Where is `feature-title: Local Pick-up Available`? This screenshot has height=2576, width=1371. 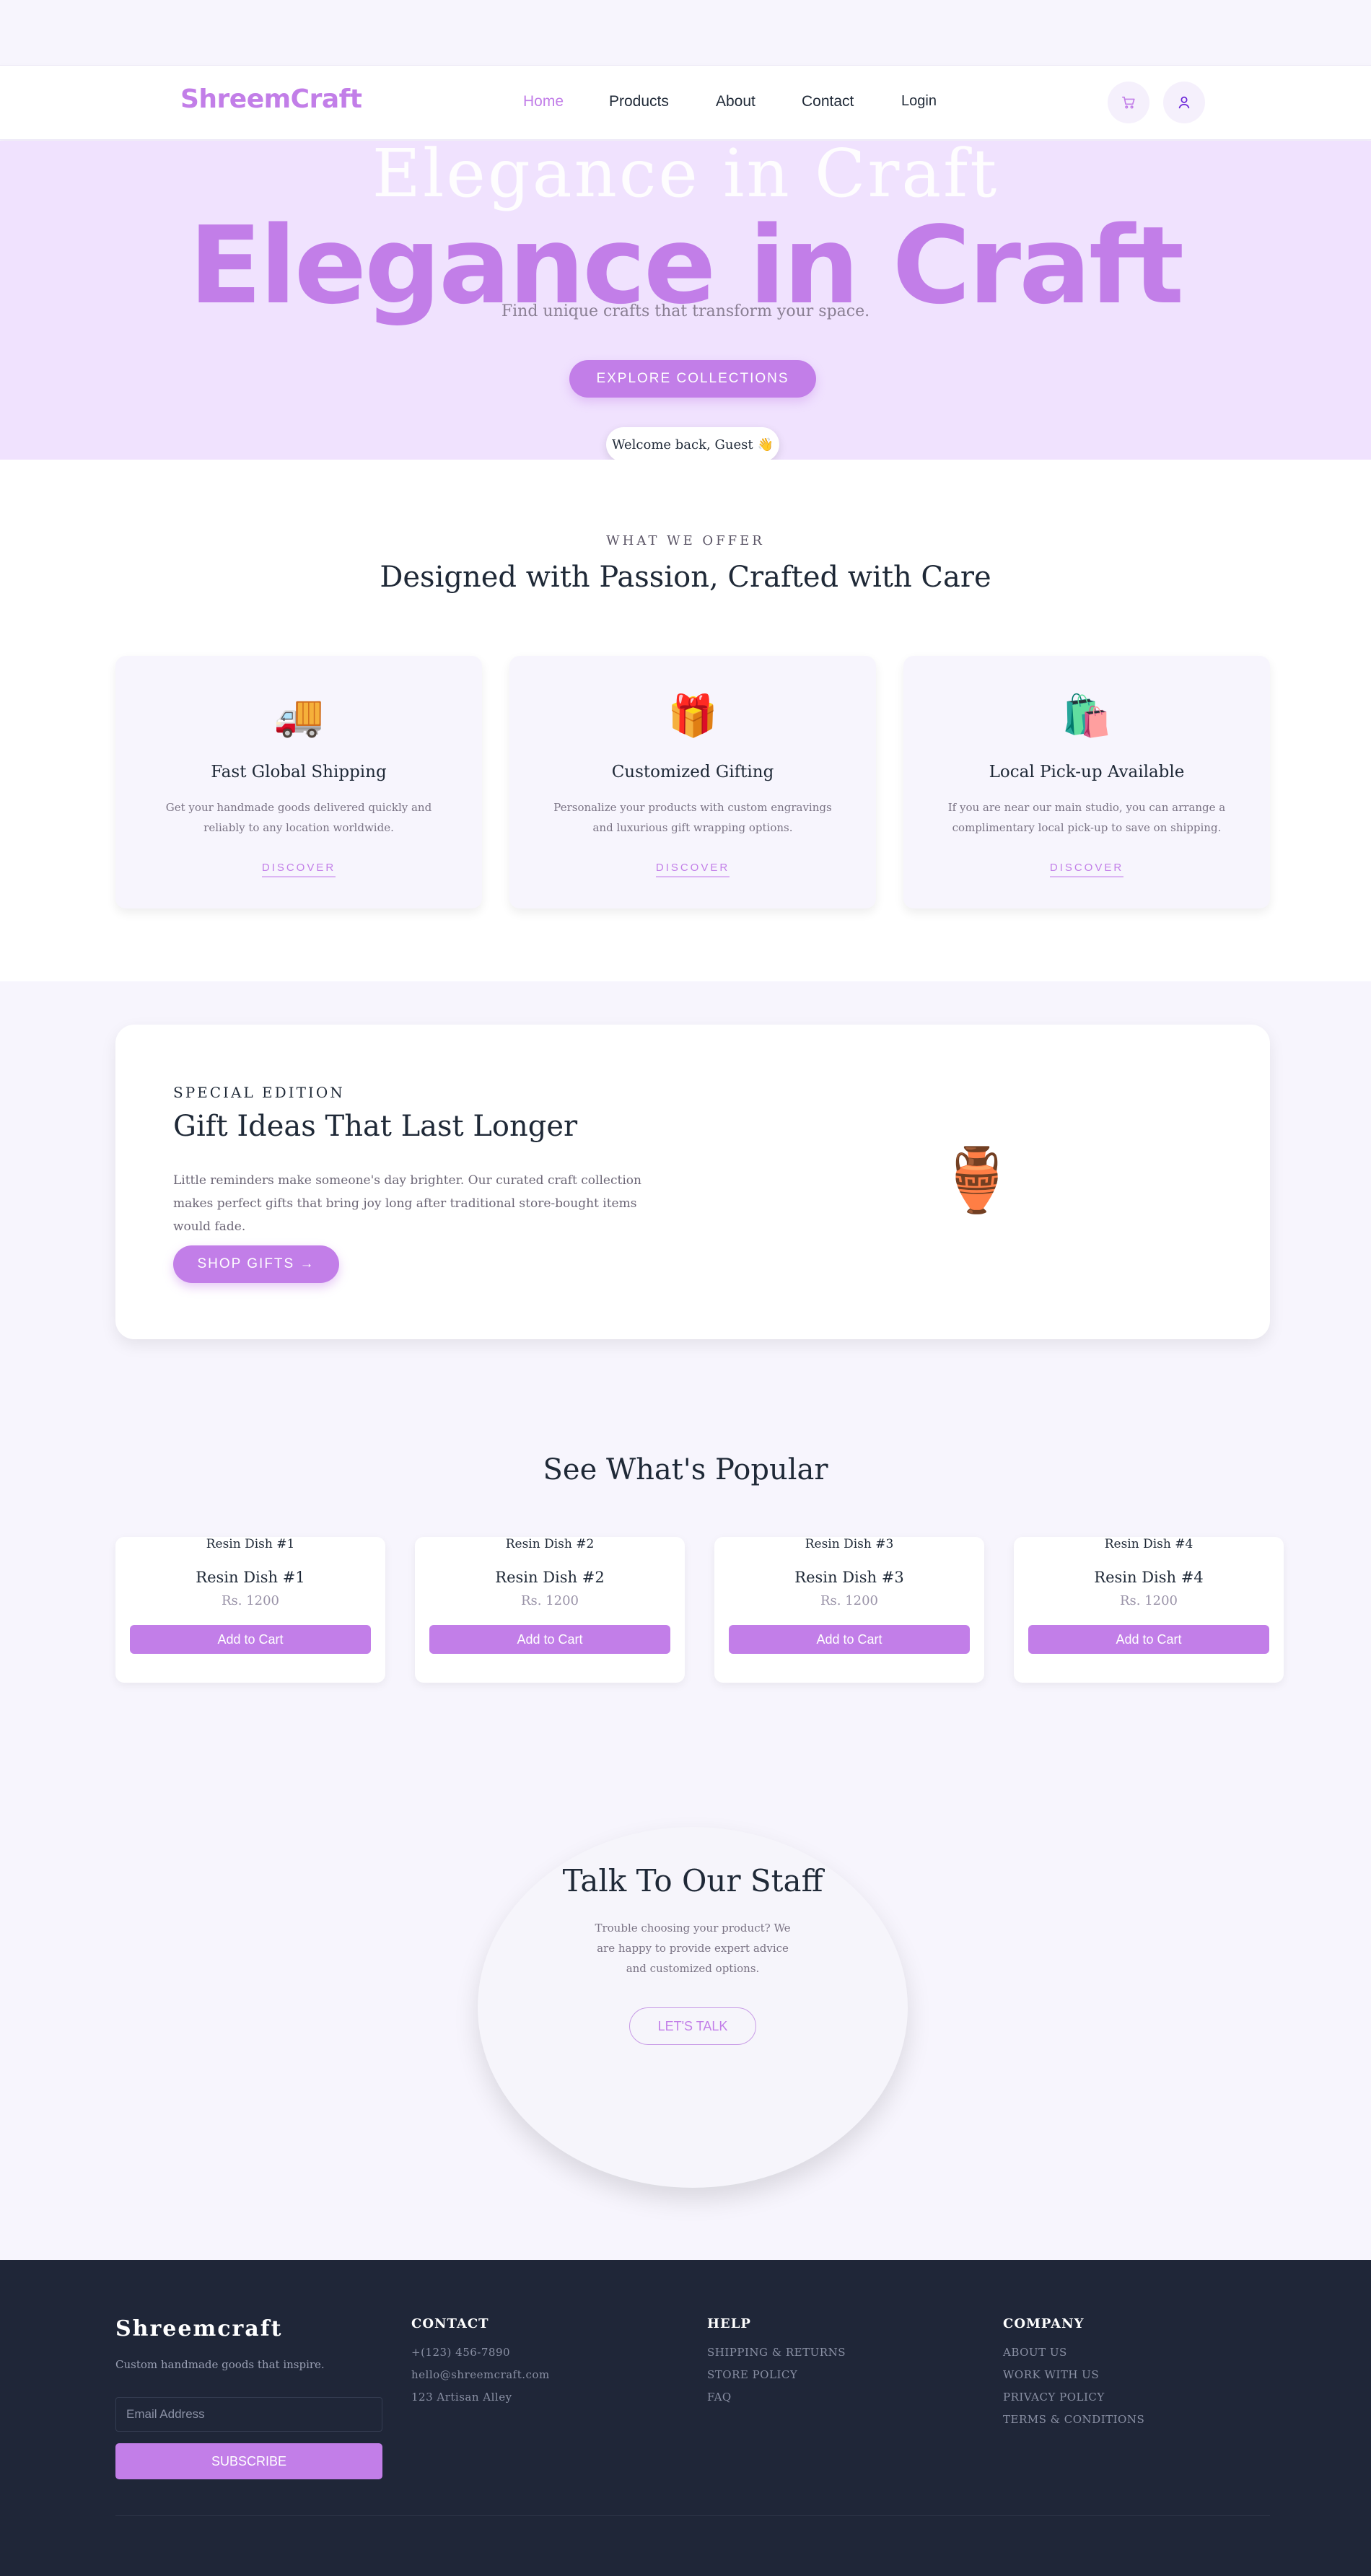
feature-title: Local Pick-up Available is located at coordinates (1087, 772).